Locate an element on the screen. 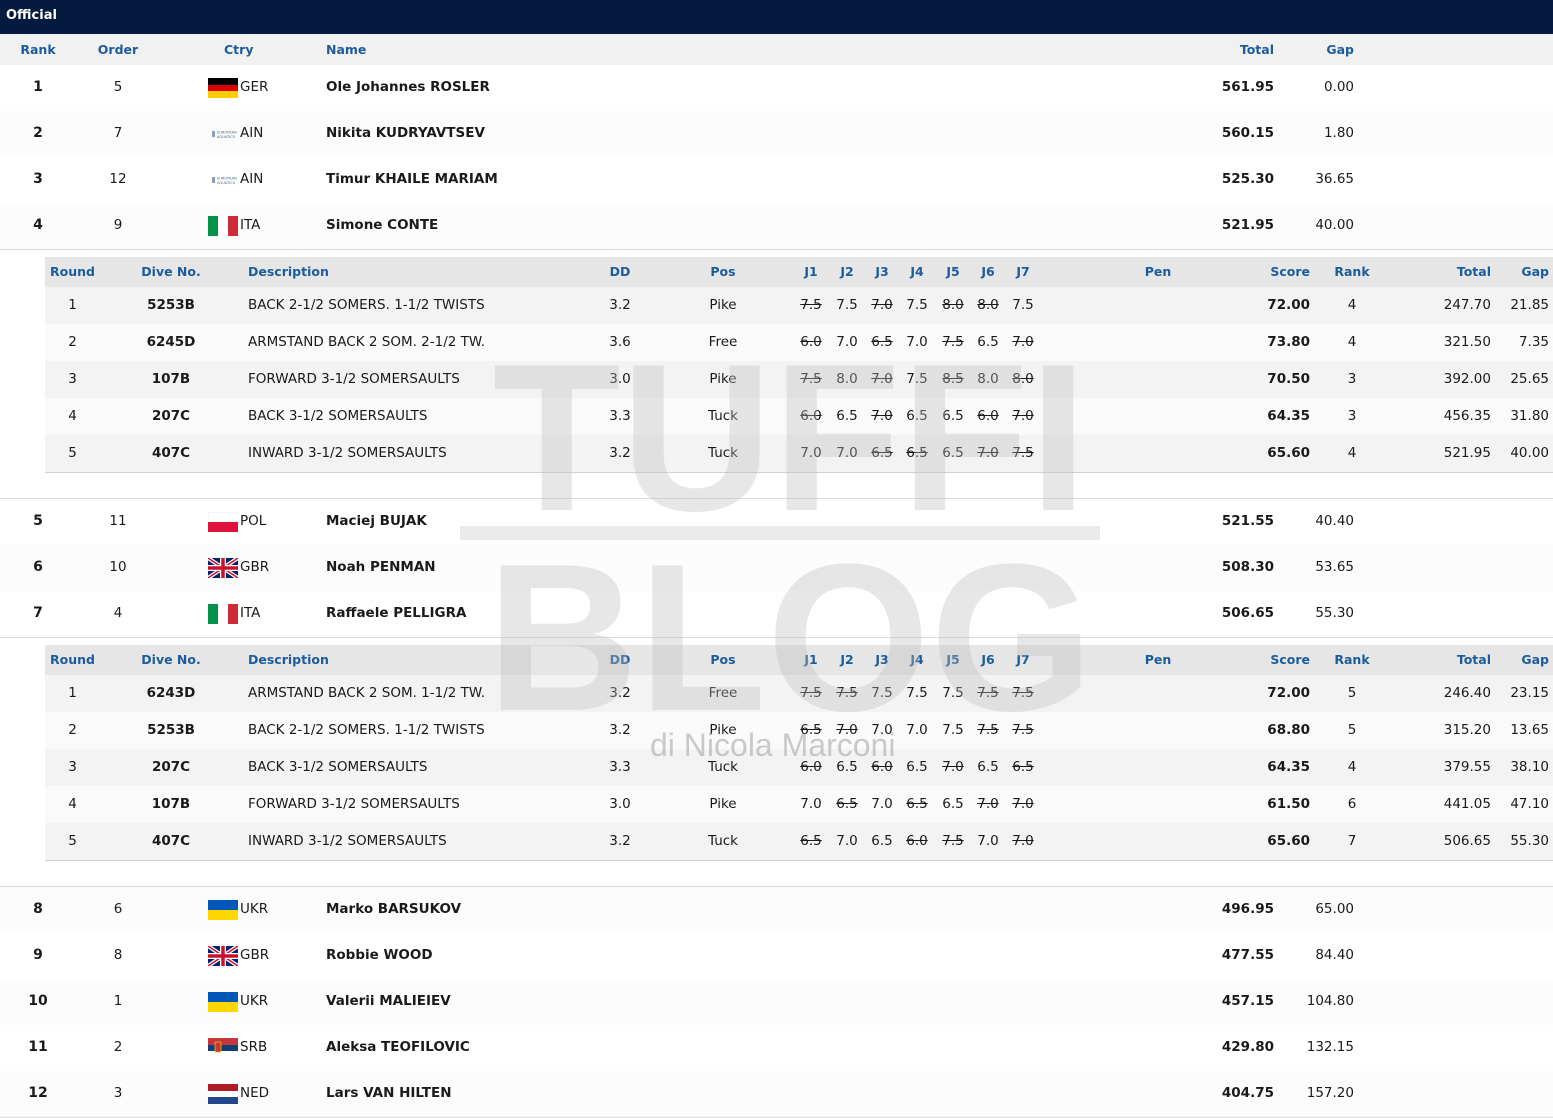 Image resolution: width=1553 pixels, height=1118 pixels. athlete-name: Lars VAN HILTEN is located at coordinates (389, 1093).